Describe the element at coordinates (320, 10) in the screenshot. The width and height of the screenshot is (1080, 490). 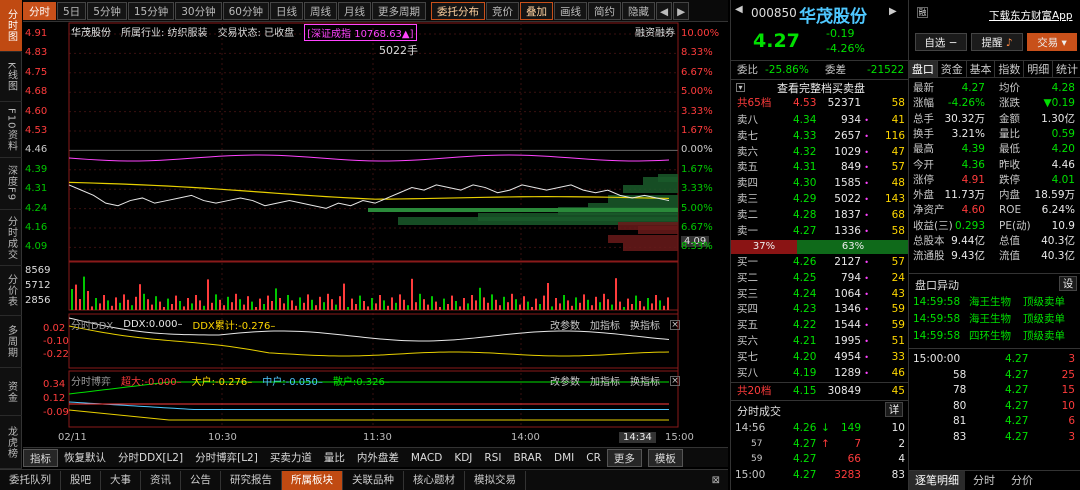
I see `period-week: 周线` at that location.